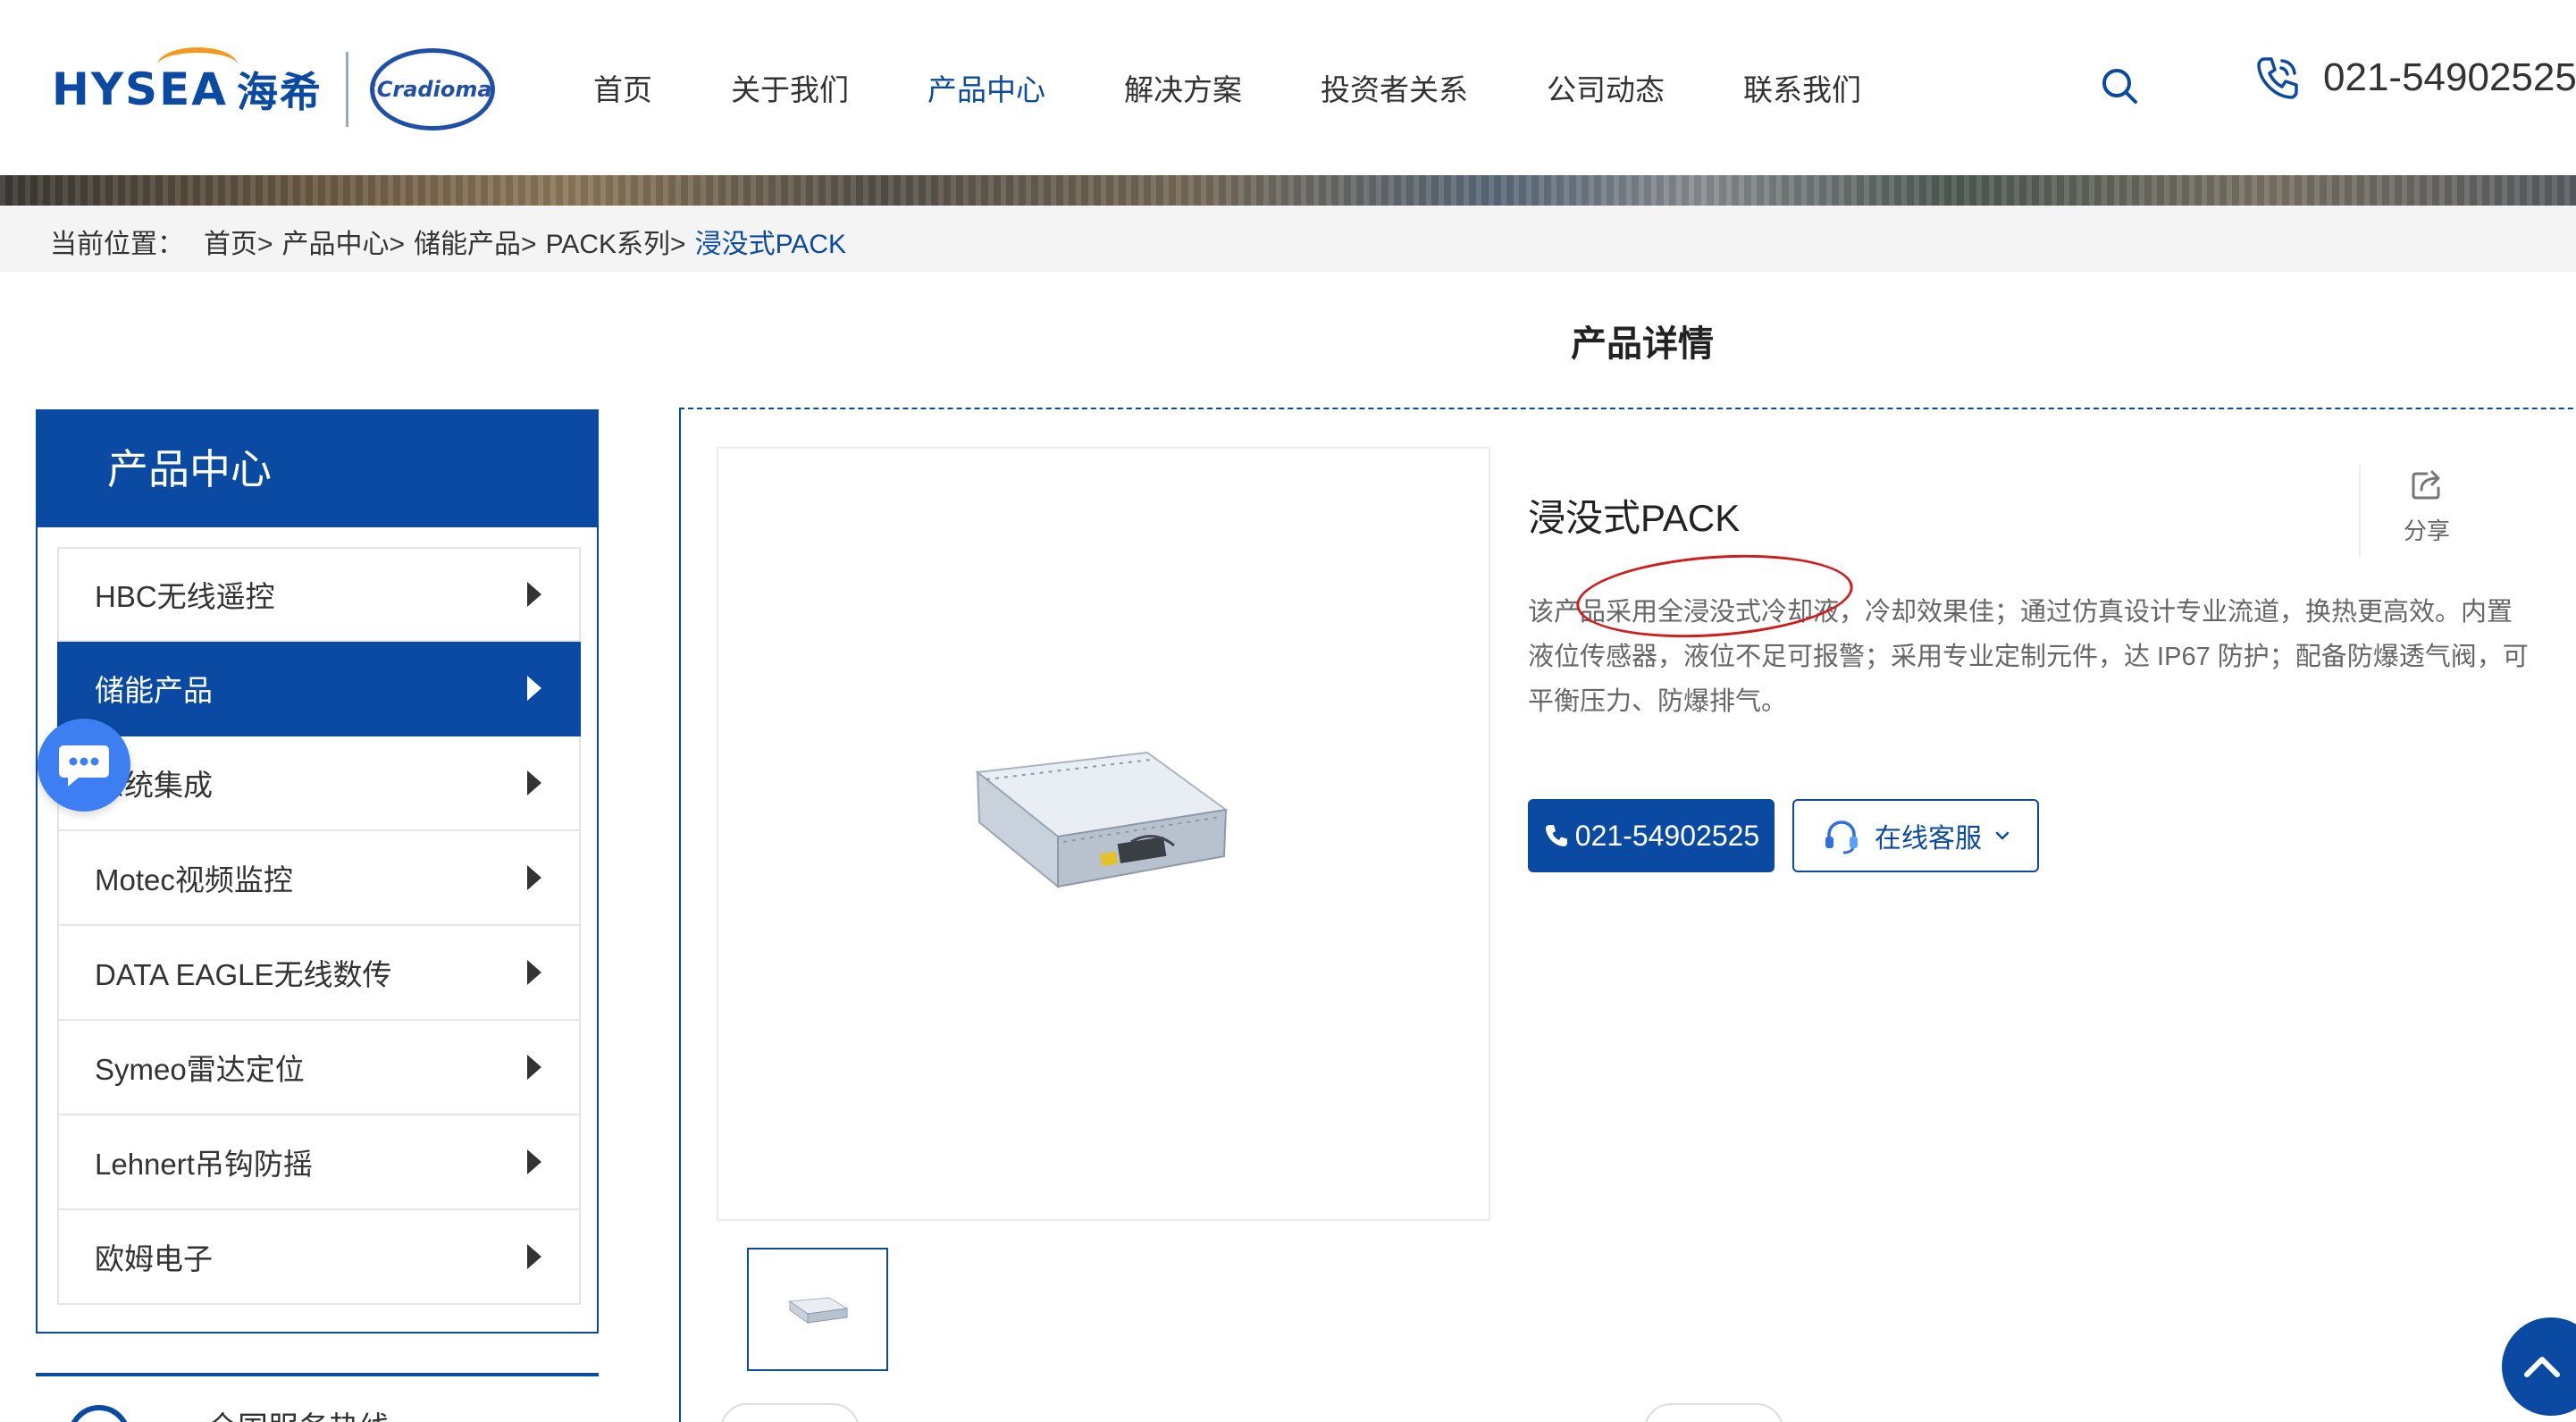  What do you see at coordinates (1102, 820) in the screenshot?
I see `battery-pack-image` at bounding box center [1102, 820].